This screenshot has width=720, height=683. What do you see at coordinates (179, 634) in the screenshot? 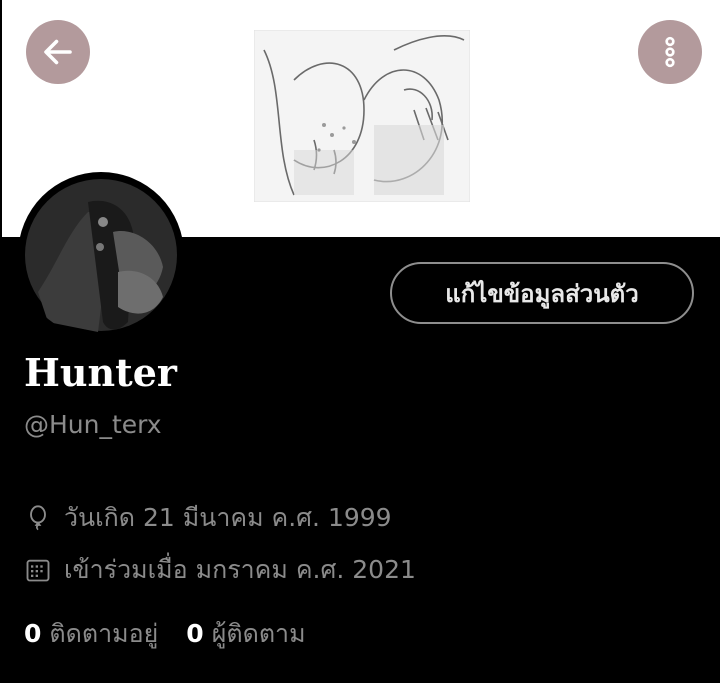
I see `follow-stats: 0 ติดตามอยู่ 0 ผู้ติดตาม` at bounding box center [179, 634].